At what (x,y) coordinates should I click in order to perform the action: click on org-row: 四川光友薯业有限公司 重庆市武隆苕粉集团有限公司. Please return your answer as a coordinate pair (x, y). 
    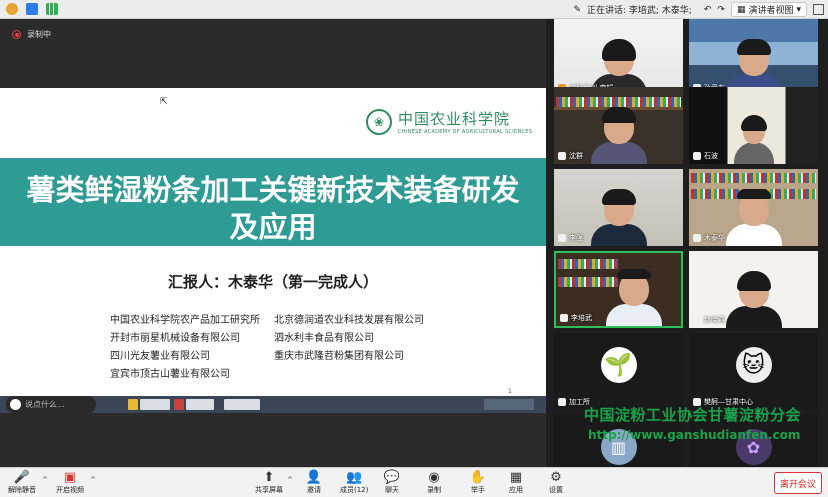
    Looking at the image, I should click on (267, 357).